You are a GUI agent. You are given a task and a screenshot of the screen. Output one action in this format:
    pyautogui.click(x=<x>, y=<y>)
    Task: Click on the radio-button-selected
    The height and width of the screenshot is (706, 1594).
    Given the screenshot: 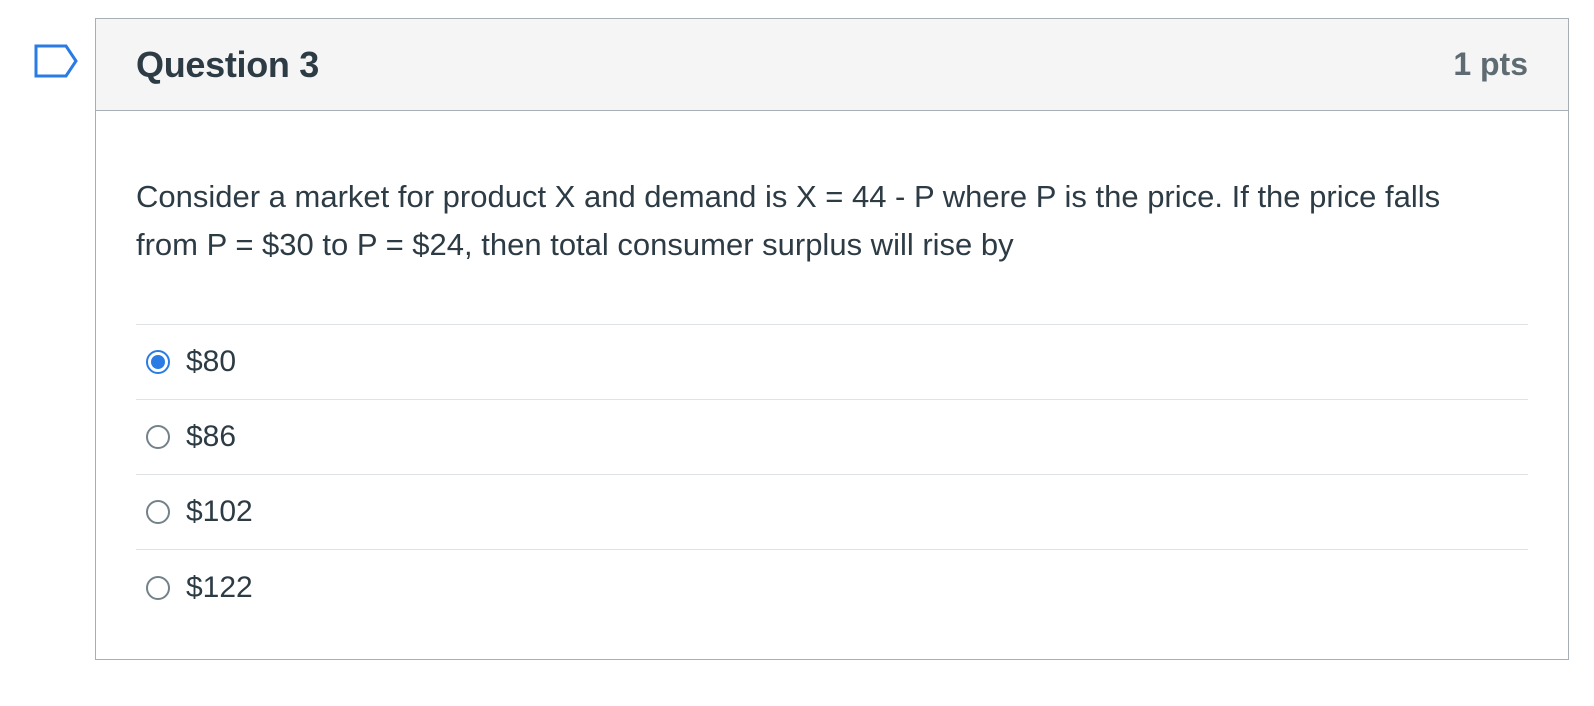 What is the action you would take?
    pyautogui.click(x=158, y=362)
    